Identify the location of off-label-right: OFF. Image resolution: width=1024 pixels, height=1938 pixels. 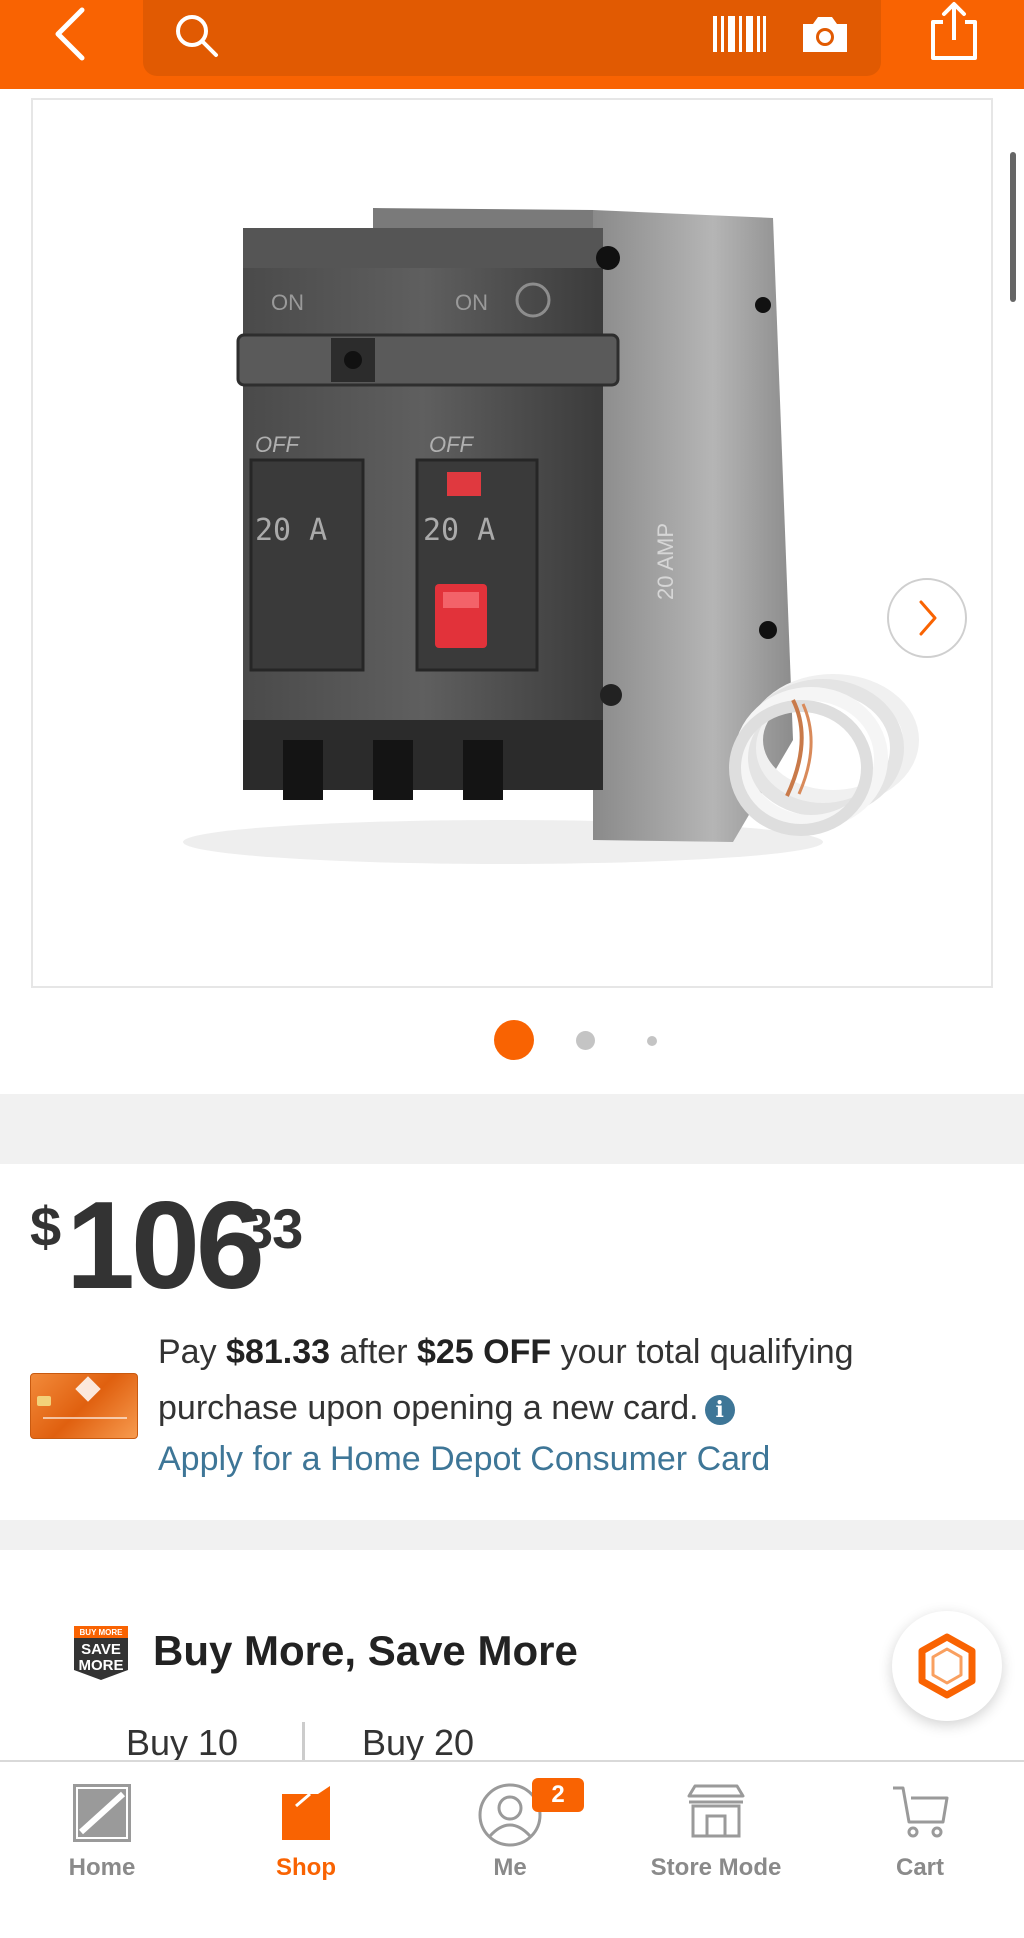
(452, 444).